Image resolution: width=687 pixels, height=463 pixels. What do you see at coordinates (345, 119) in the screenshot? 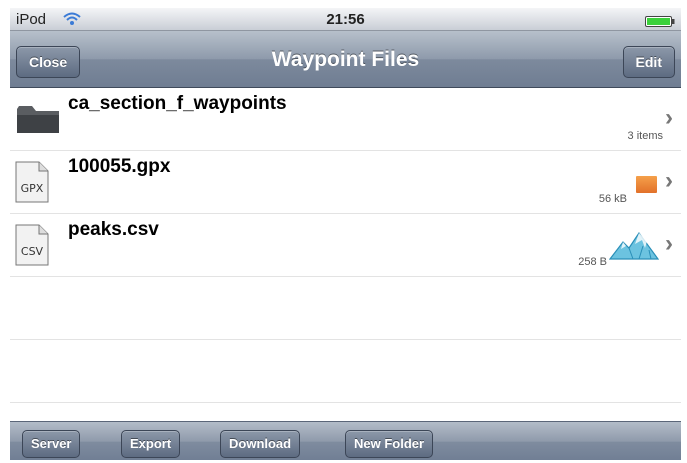
I see `list-item-folder: ca_section_f_waypoints 3 items ›` at bounding box center [345, 119].